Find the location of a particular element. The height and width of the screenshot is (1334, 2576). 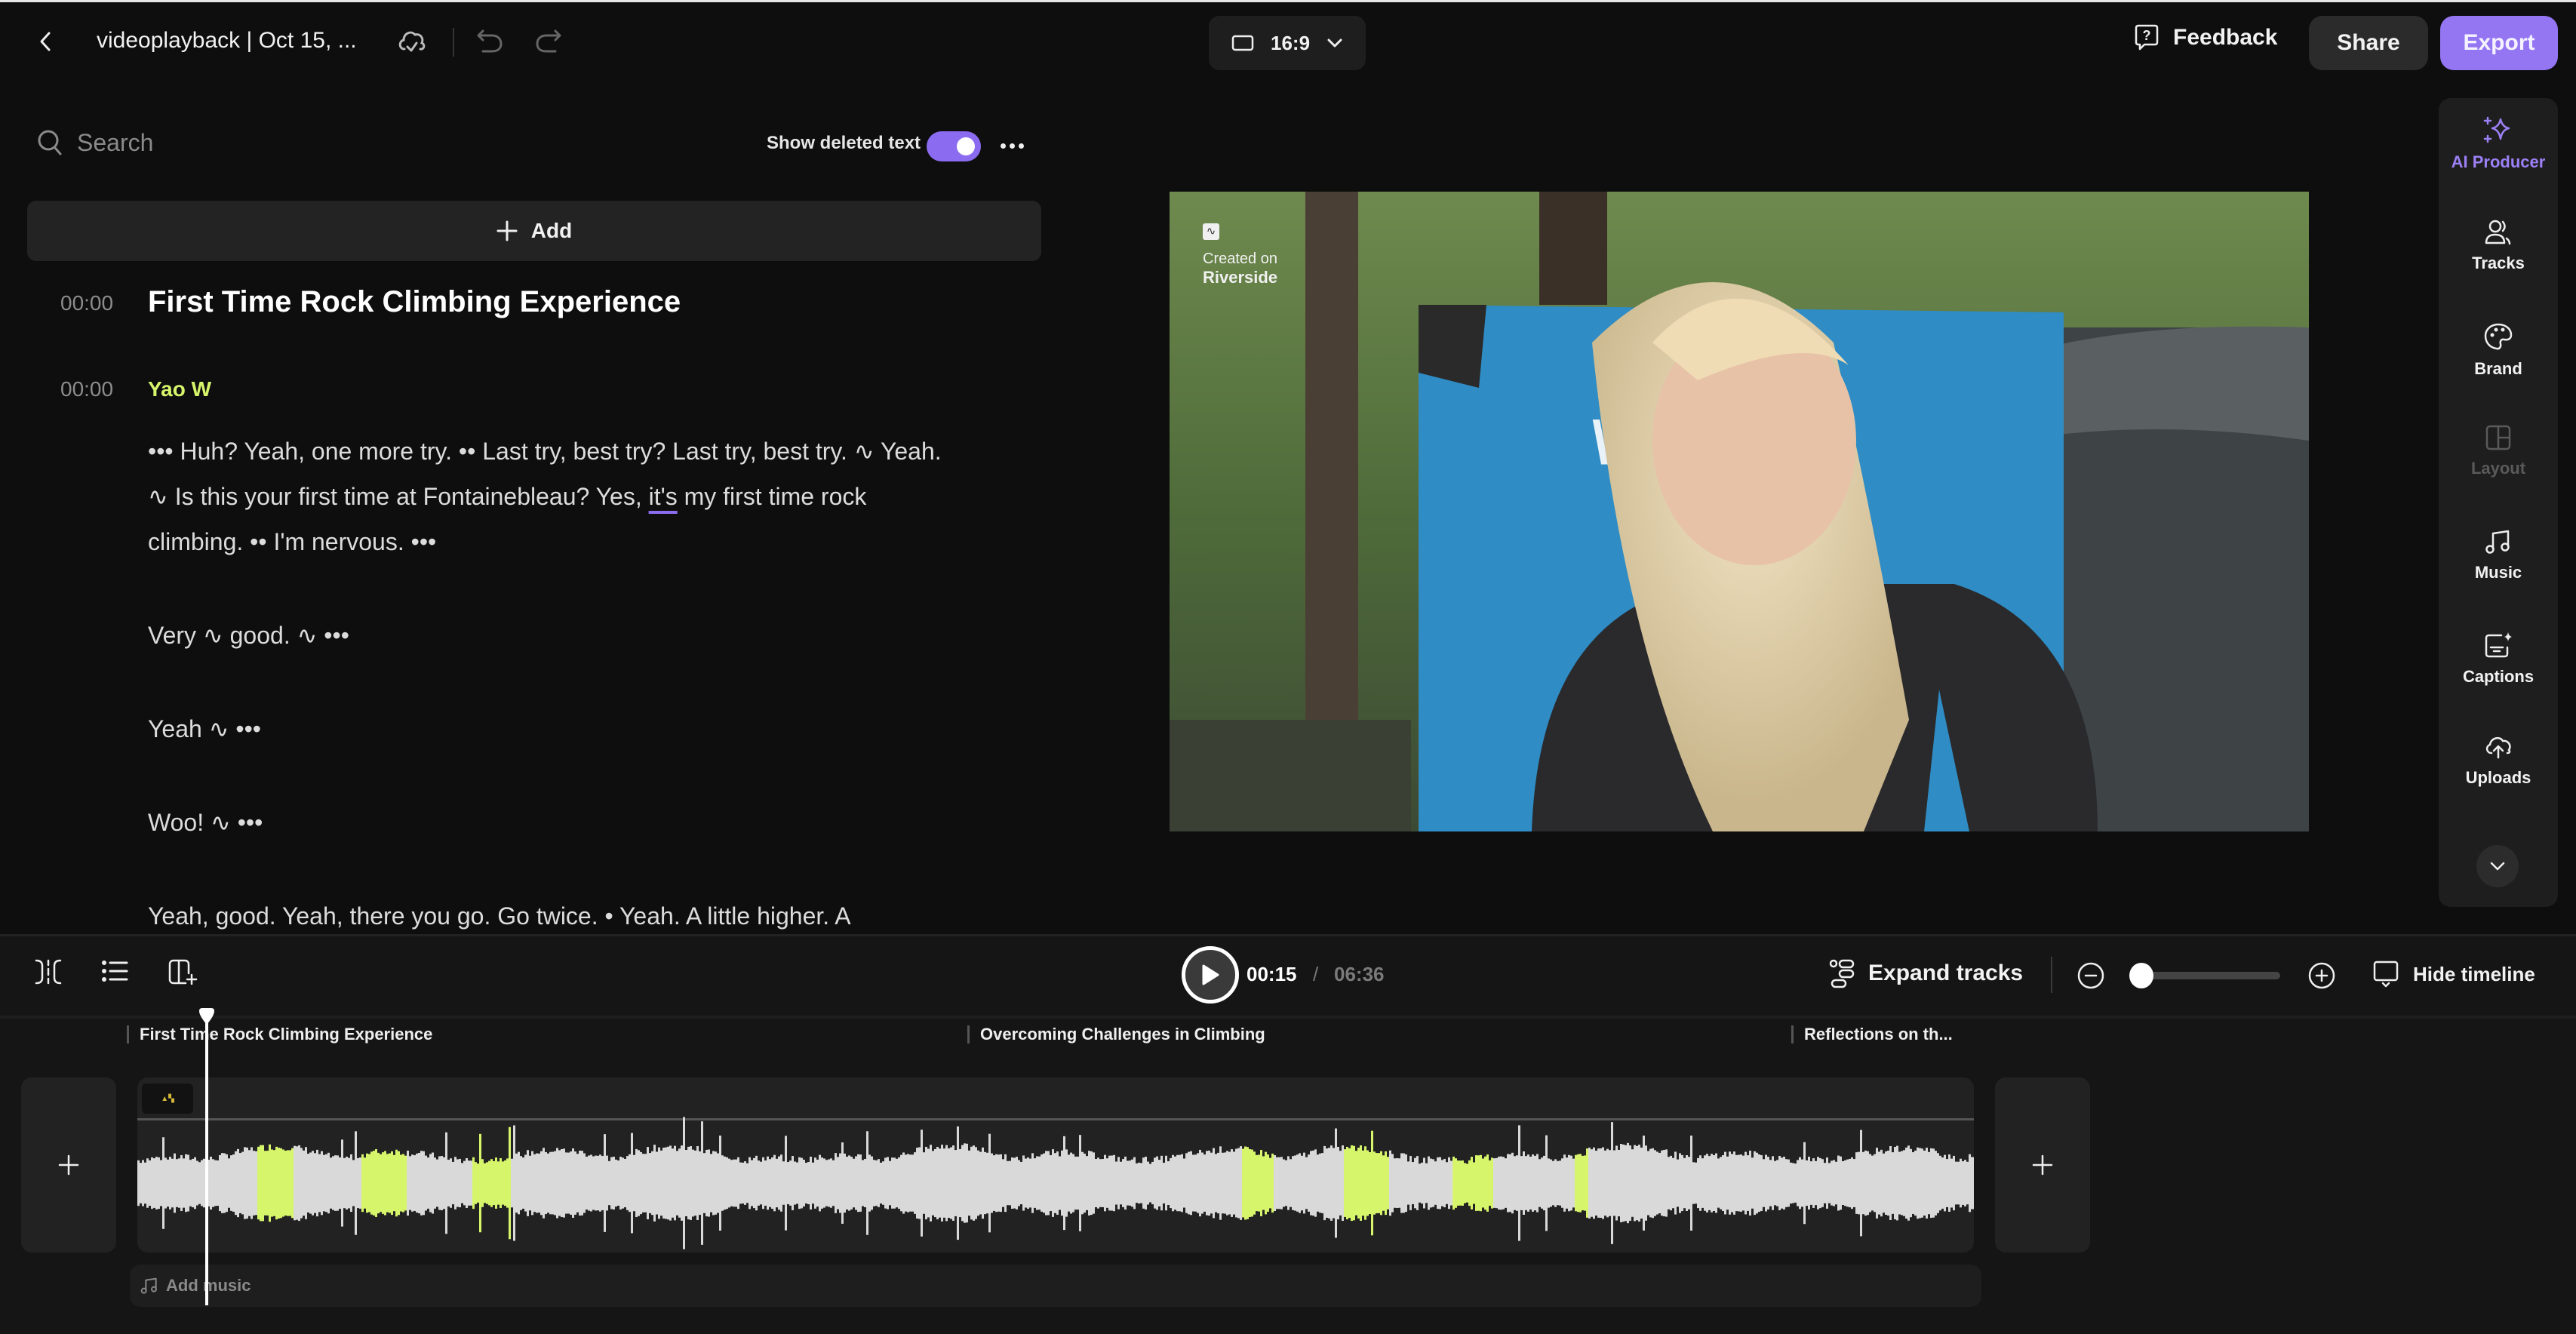

hide-timeline-label: Hide timeline is located at coordinates (2474, 973).